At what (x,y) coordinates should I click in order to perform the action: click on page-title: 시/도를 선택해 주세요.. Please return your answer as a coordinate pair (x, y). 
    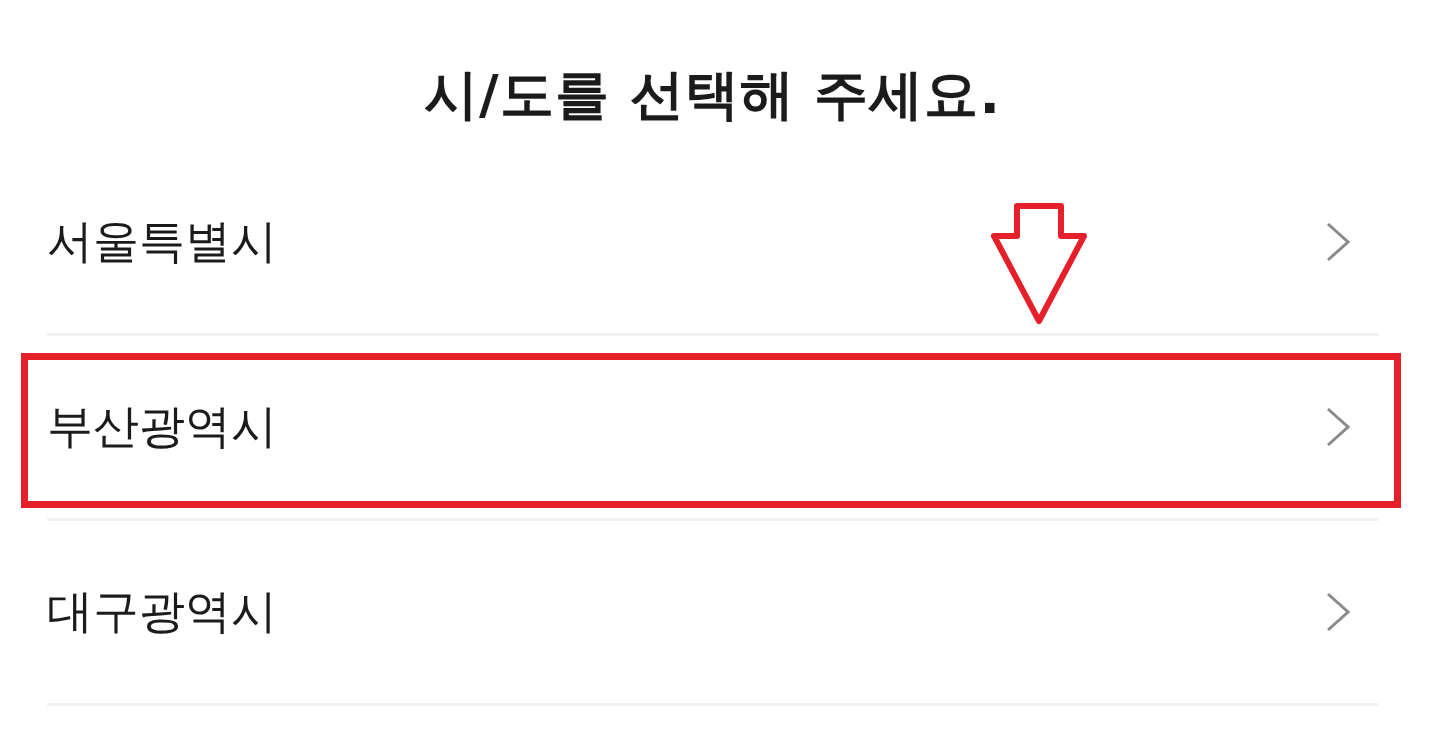
    Looking at the image, I should click on (712, 95).